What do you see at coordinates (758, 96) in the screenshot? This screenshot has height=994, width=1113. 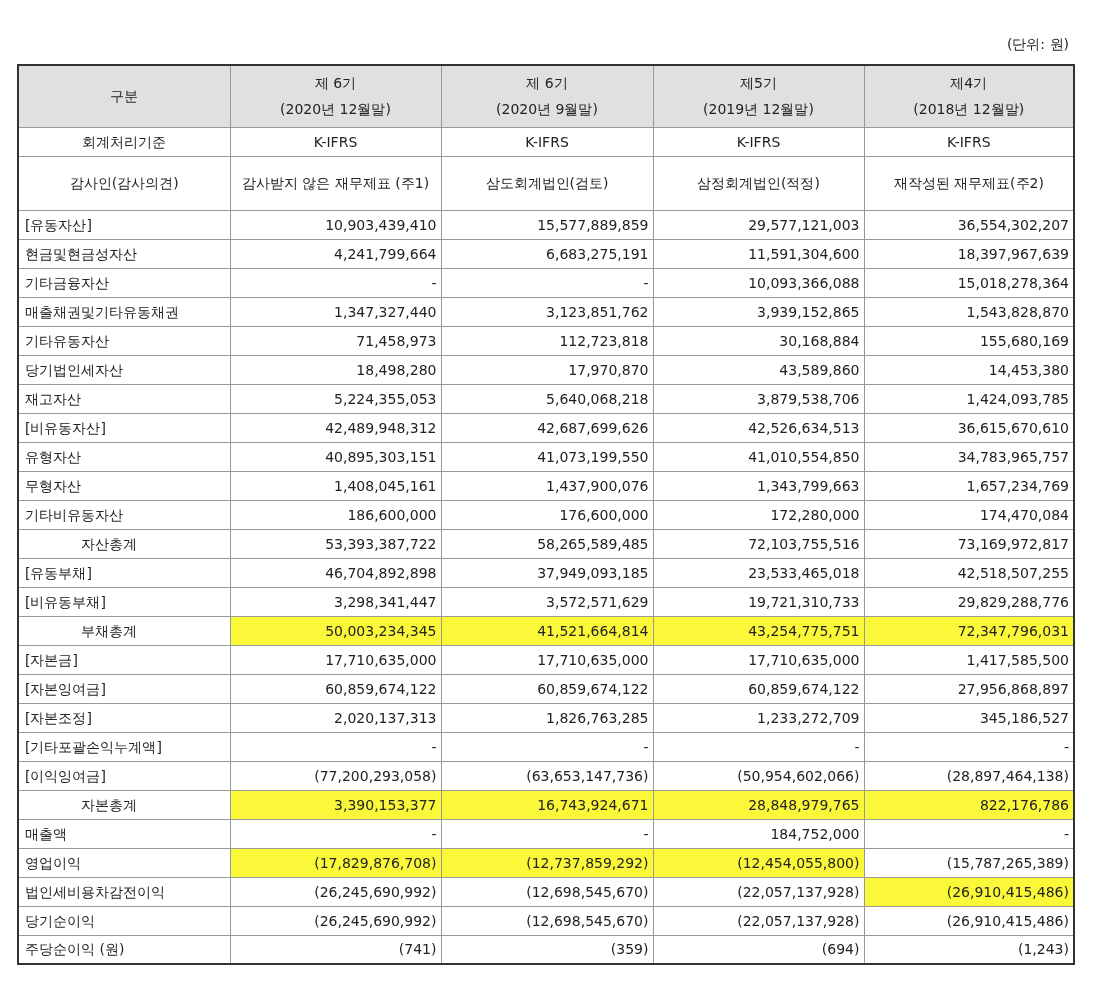 I see `header-cell: 제5기 (2019년 12월말)` at bounding box center [758, 96].